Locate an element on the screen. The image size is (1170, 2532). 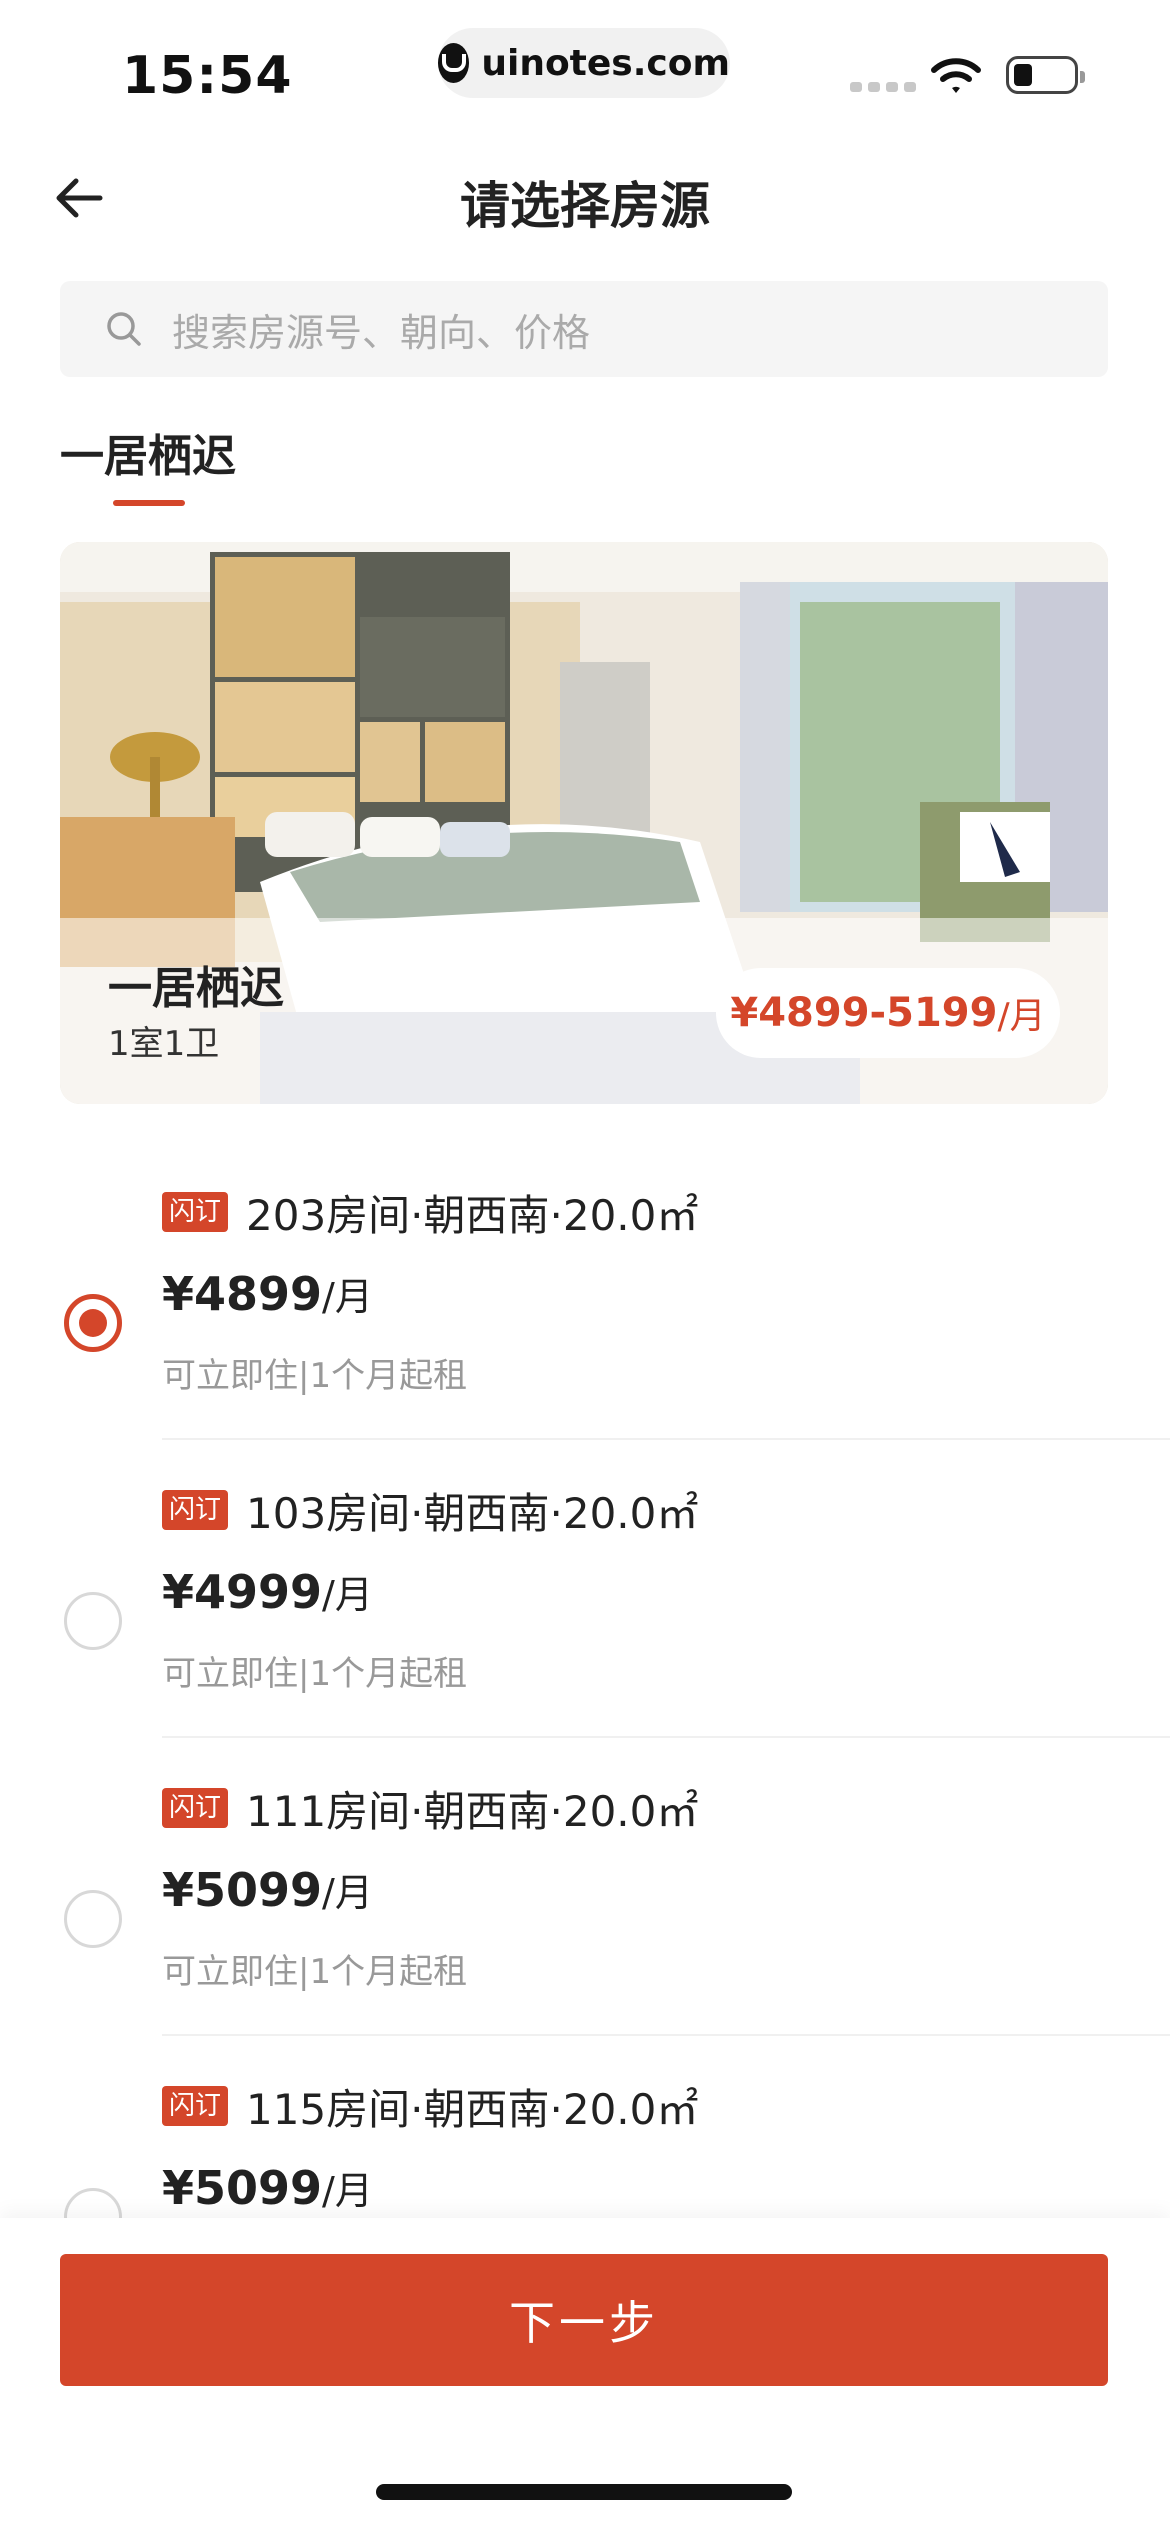
status-time: 15:54 is located at coordinates (207, 76).